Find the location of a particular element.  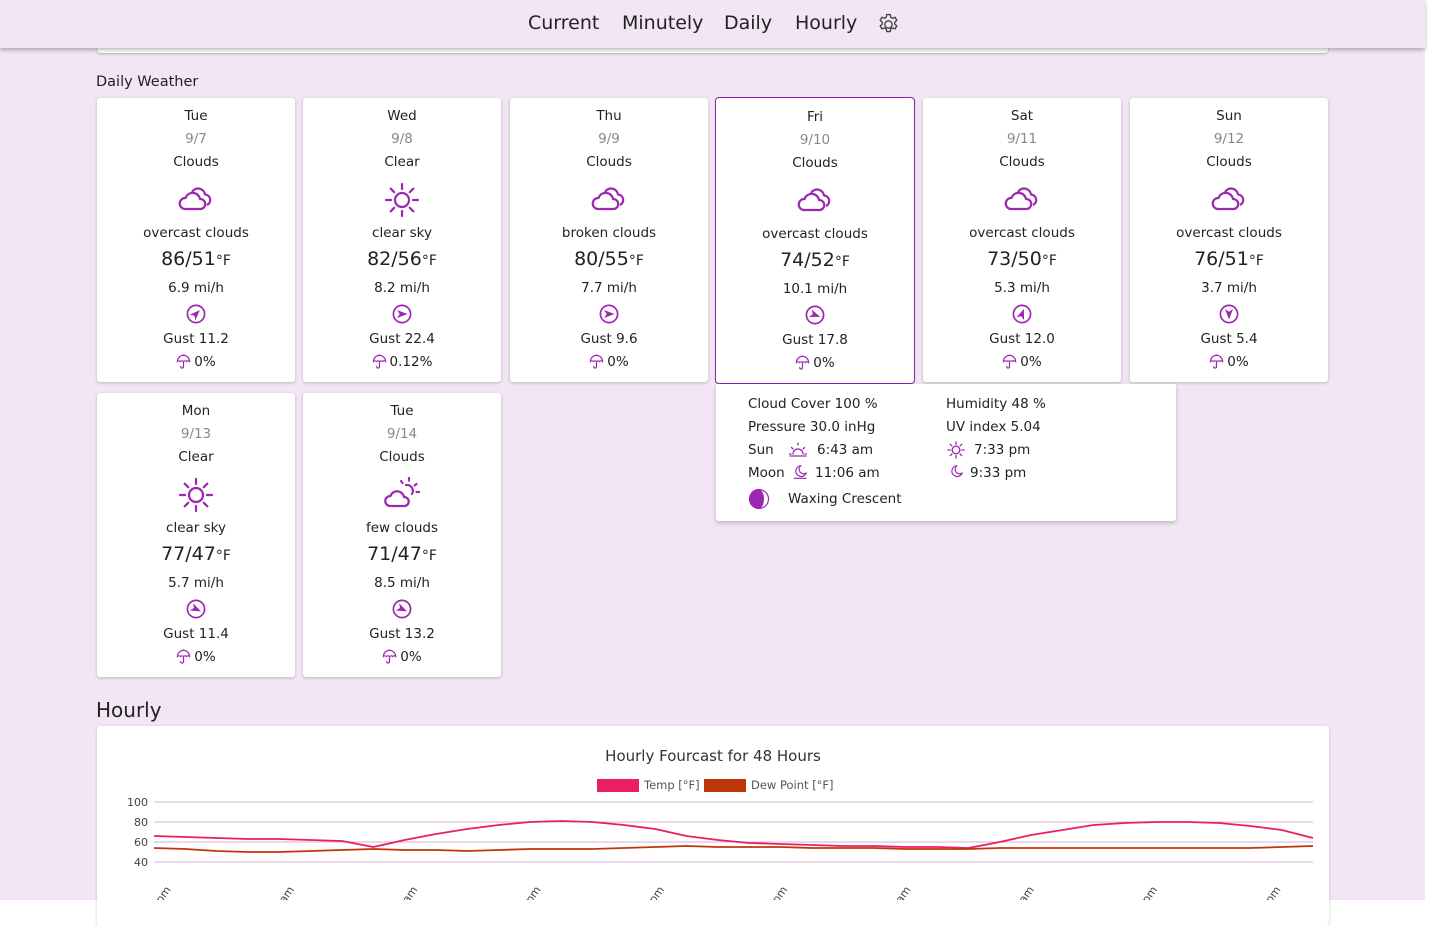

sunset-icon is located at coordinates (956, 450).